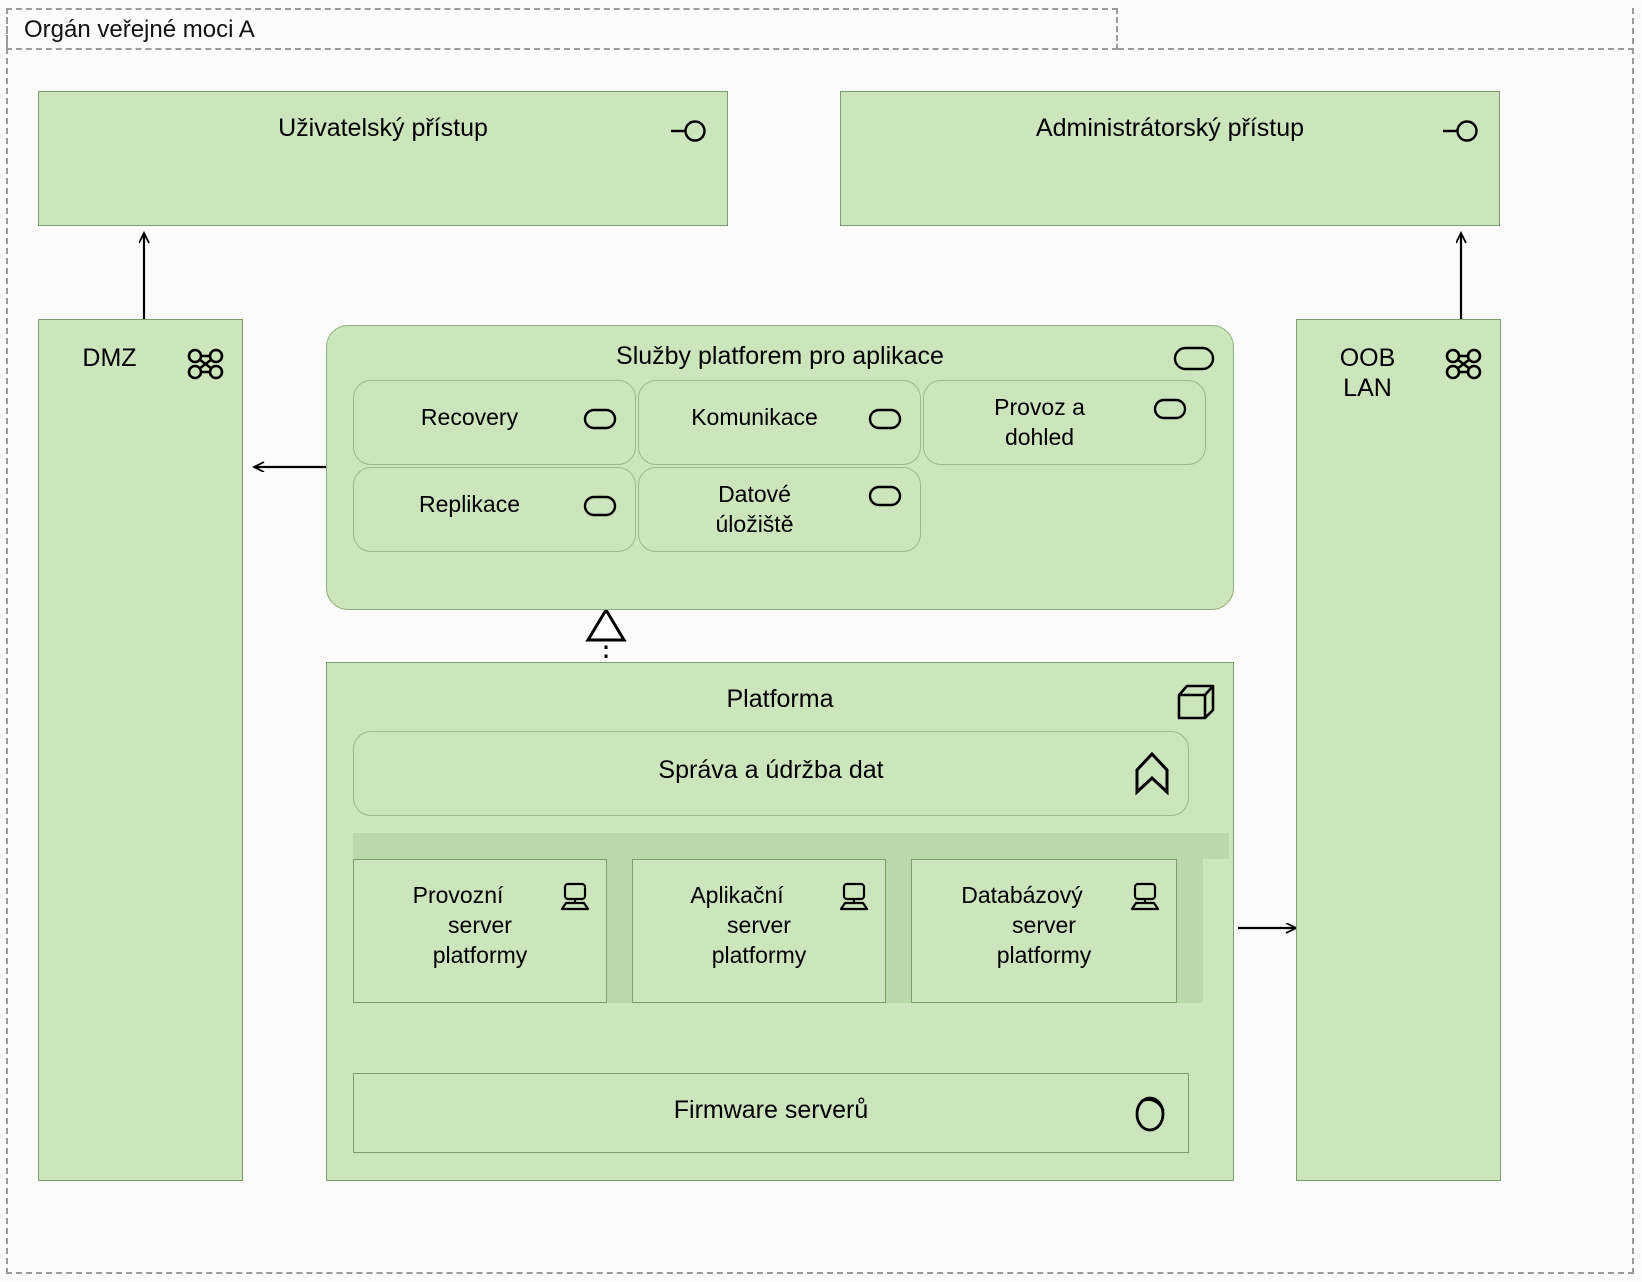  I want to click on node-platforma-title: Platforma, so click(780, 699).